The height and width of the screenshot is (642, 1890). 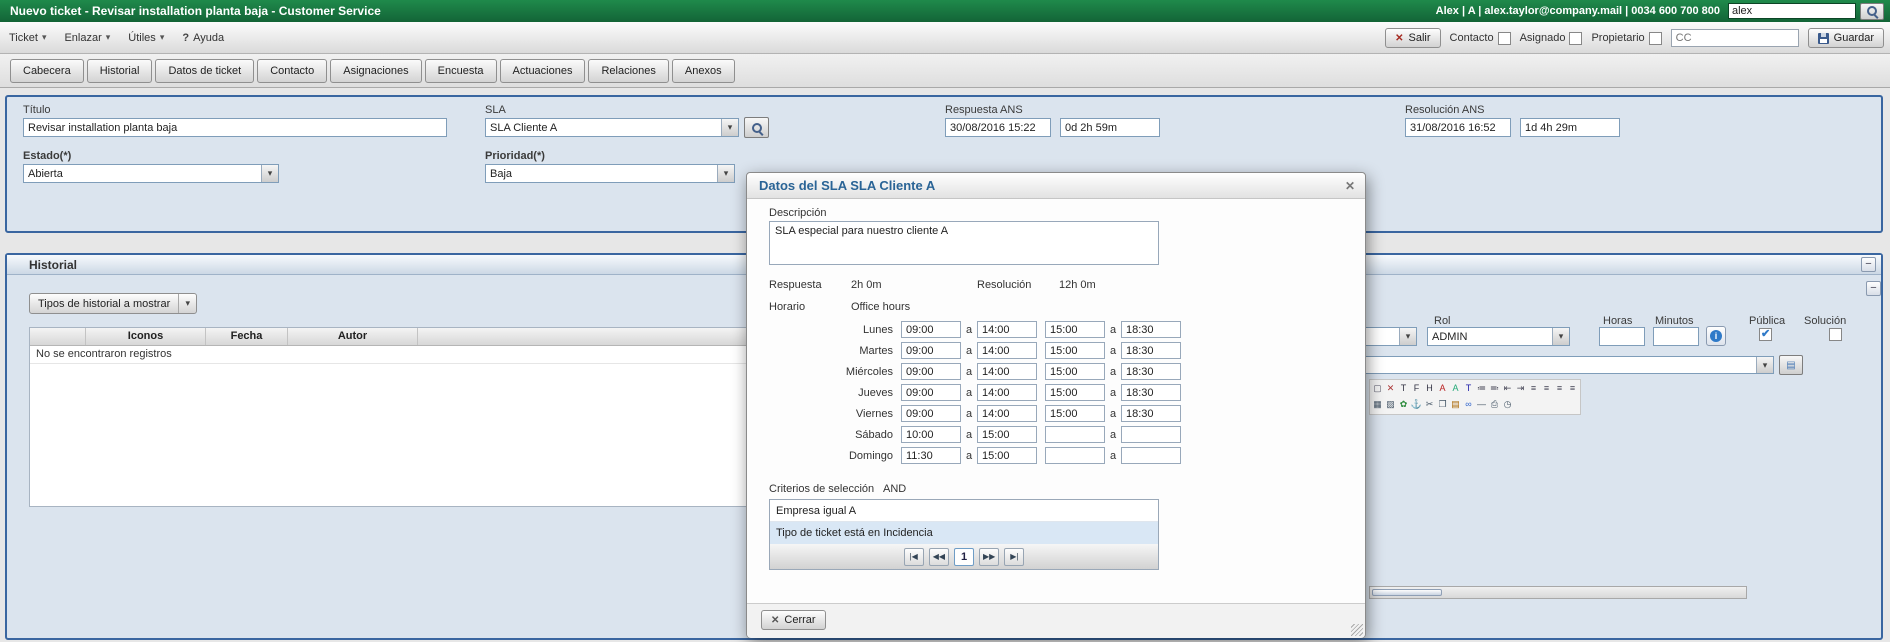 I want to click on actuacion-collapse-button: −, so click(x=1873, y=288).